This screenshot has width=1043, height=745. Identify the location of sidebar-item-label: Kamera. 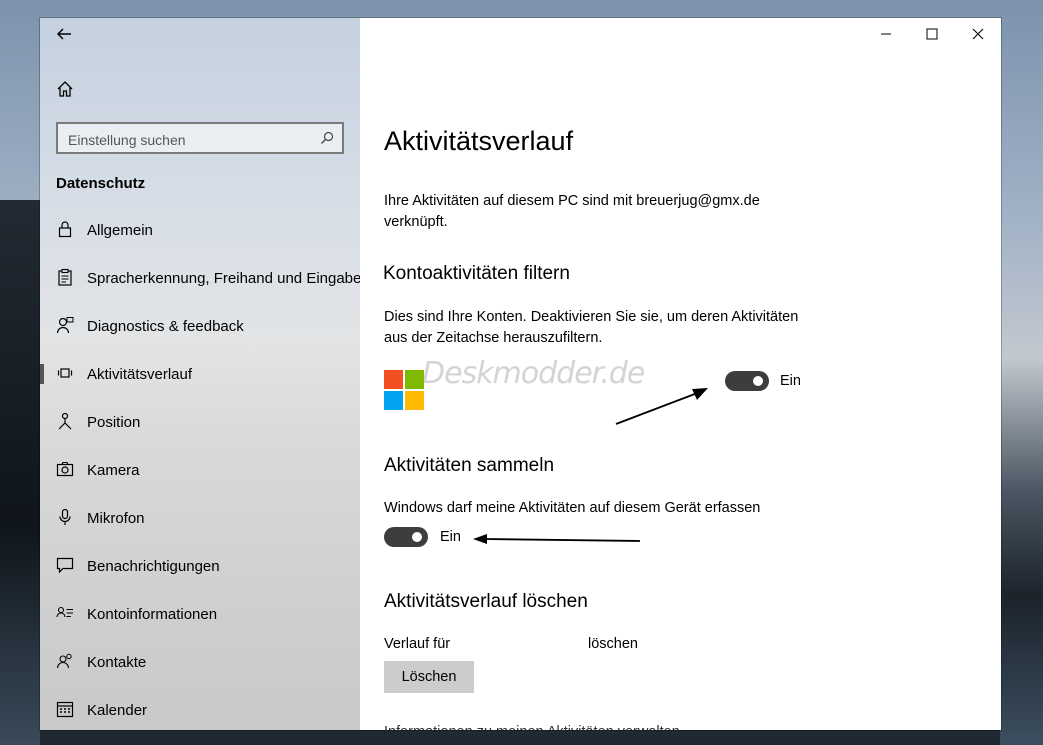
(113, 470).